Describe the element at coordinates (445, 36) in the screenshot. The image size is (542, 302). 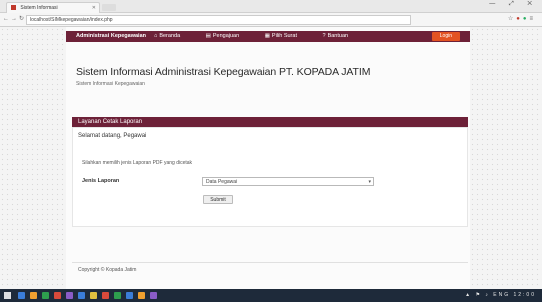
I see `login-button: Login` at that location.